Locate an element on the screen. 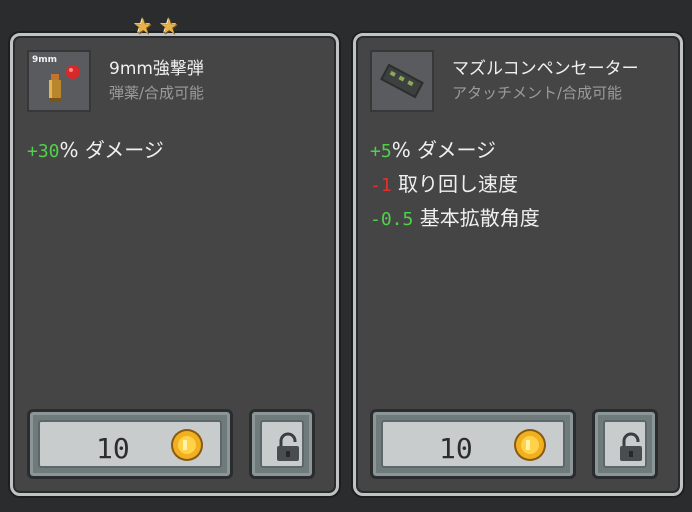  item-name: マズルコンペンセーター is located at coordinates (545, 69).